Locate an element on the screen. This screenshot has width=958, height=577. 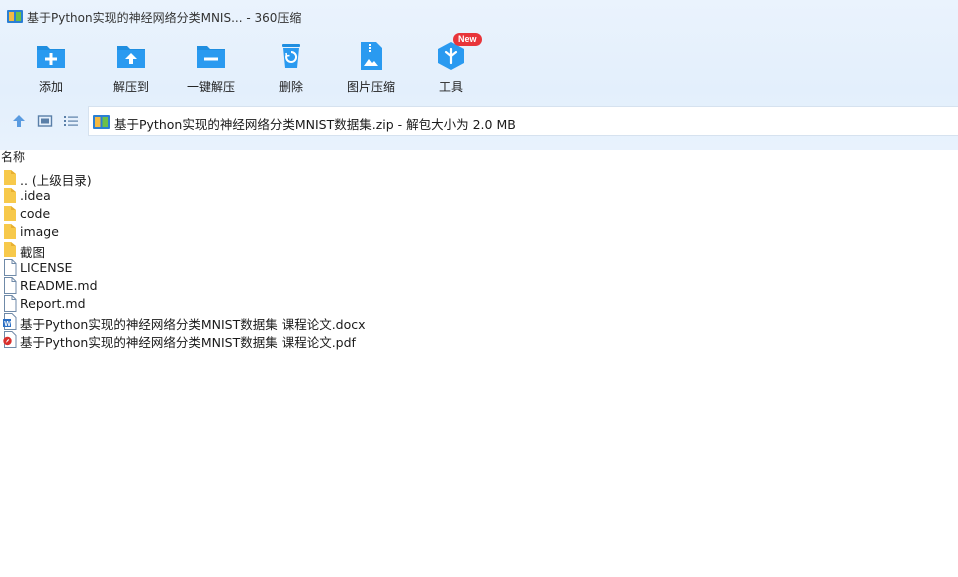
list-item-name: 基于Python实现的神经网络分类MNIST数据集 课程论文.pdf is located at coordinates (188, 342).